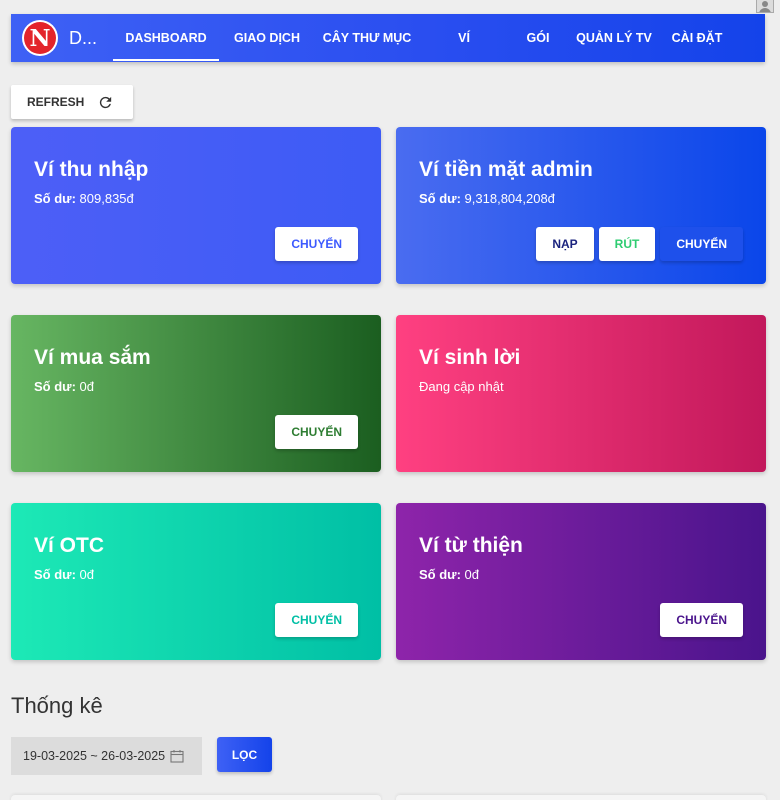 The width and height of the screenshot is (780, 800). Describe the element at coordinates (697, 38) in the screenshot. I see `nav-cai-dat: CÀI ĐẶT` at that location.